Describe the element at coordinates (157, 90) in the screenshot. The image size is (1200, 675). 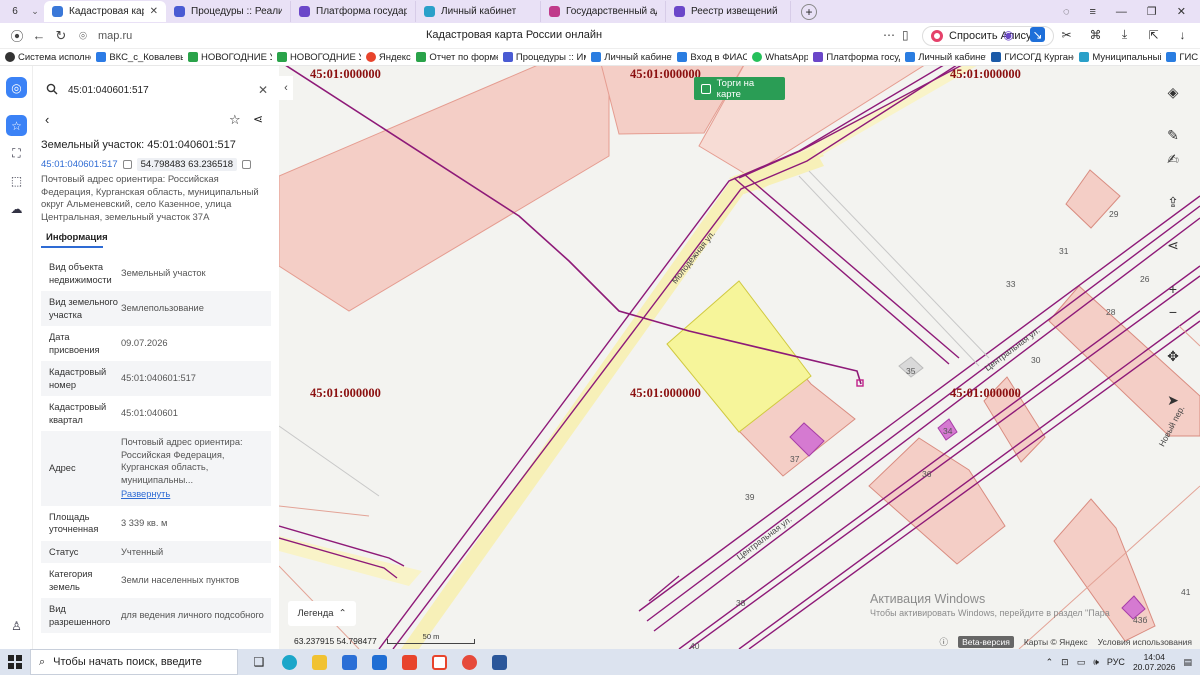
I see `search-field: 45:01:040601:517 ✕` at that location.